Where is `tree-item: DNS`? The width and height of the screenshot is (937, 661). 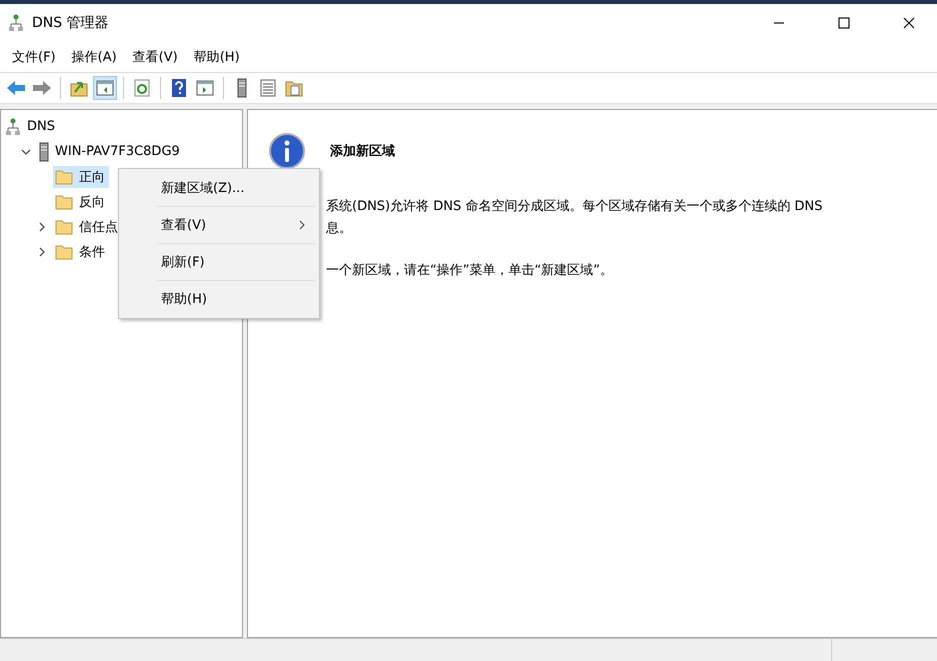
tree-item: DNS is located at coordinates (31, 127).